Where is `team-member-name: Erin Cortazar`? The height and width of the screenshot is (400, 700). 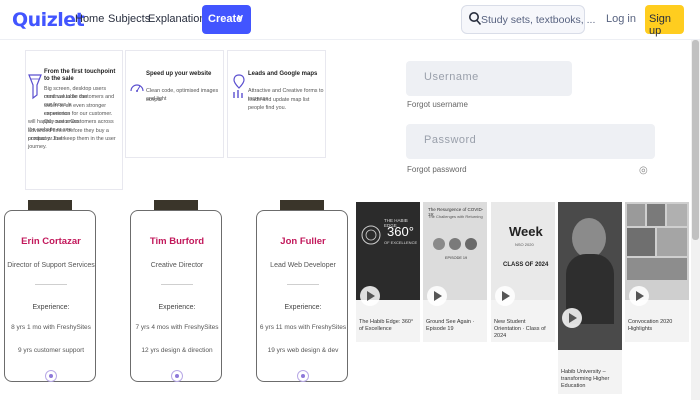
team-member-name: Erin Cortazar is located at coordinates (51, 241).